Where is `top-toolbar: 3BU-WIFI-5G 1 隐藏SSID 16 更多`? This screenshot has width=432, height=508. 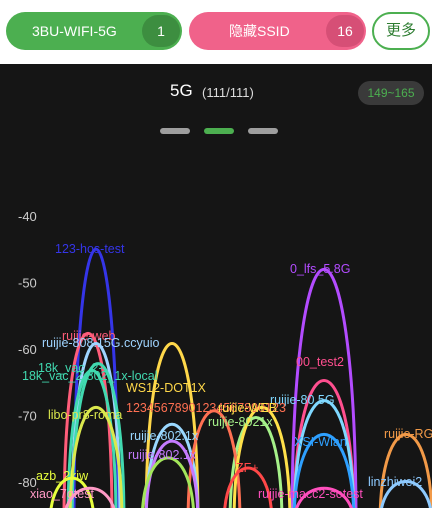
top-toolbar: 3BU-WIFI-5G 1 隐藏SSID 16 更多 is located at coordinates (216, 32).